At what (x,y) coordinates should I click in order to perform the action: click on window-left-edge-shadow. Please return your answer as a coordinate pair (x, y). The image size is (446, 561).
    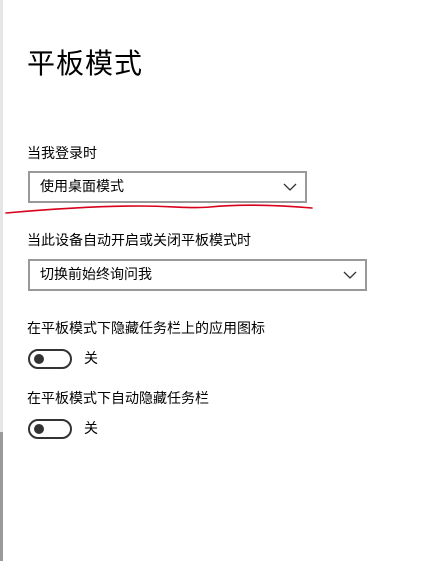
    Looking at the image, I should click on (1, 496).